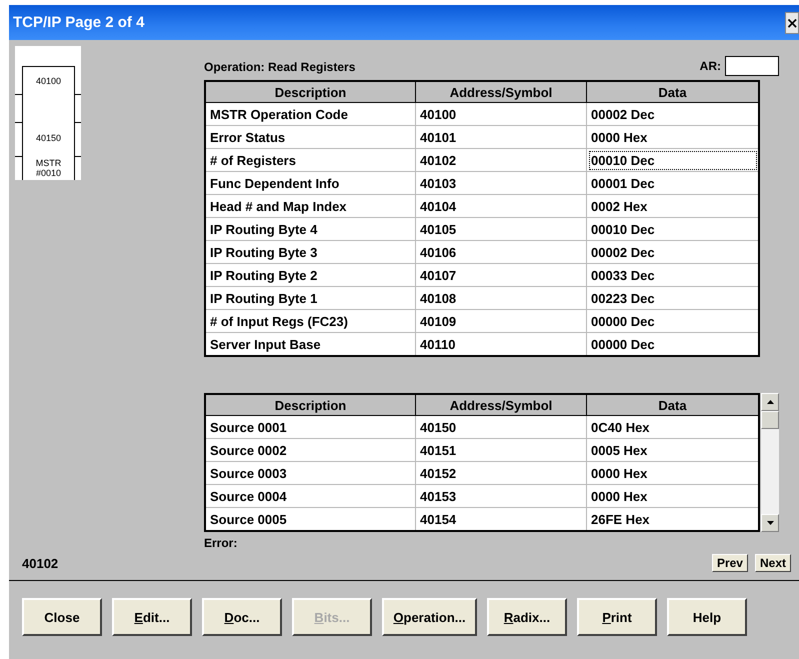  Describe the element at coordinates (280, 68) in the screenshot. I see `operation-label: Operation: Read Registers` at that location.